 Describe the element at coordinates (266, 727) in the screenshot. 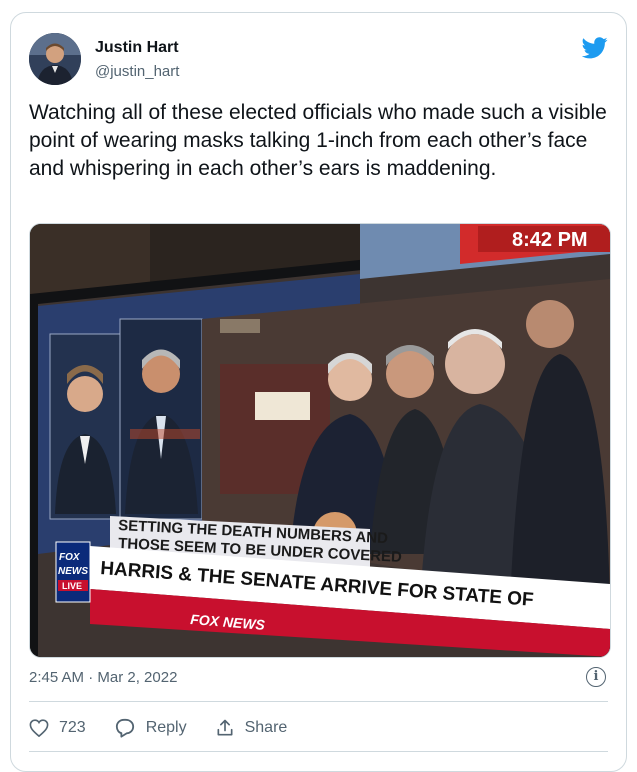

I see `share-label: Share` at that location.